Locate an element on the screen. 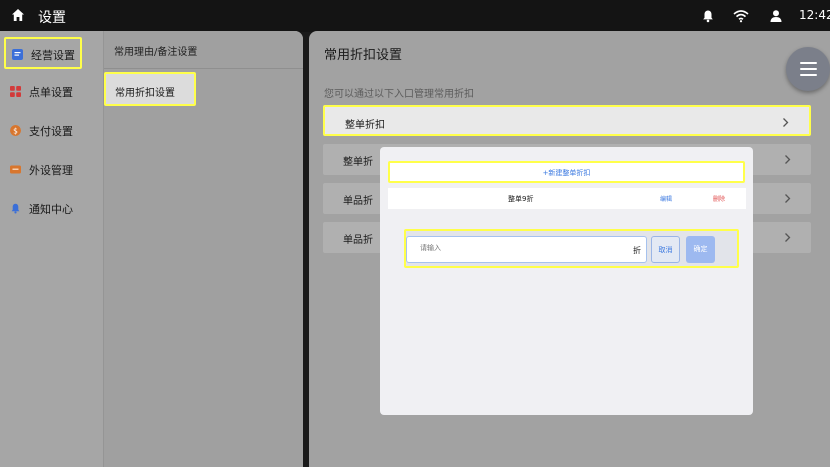 Image resolution: width=830 pixels, height=467 pixels. edit-link: 编辑 is located at coordinates (666, 198).